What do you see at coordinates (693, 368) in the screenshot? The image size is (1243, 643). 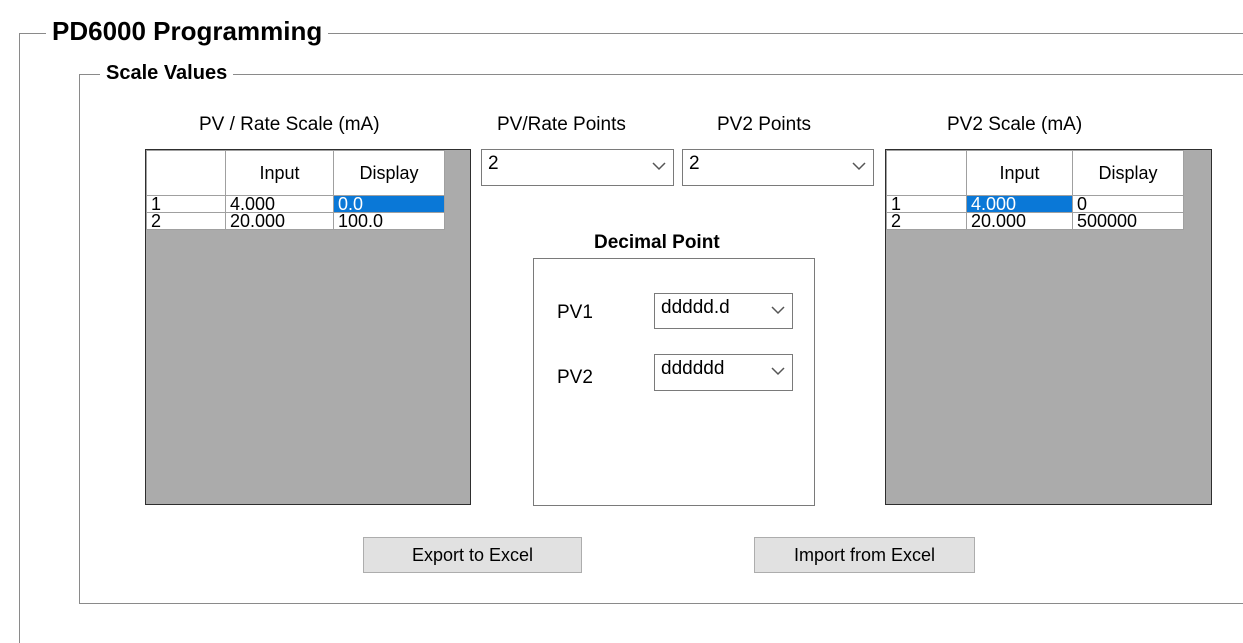 I see `pv2-decimal-value: dddddd` at bounding box center [693, 368].